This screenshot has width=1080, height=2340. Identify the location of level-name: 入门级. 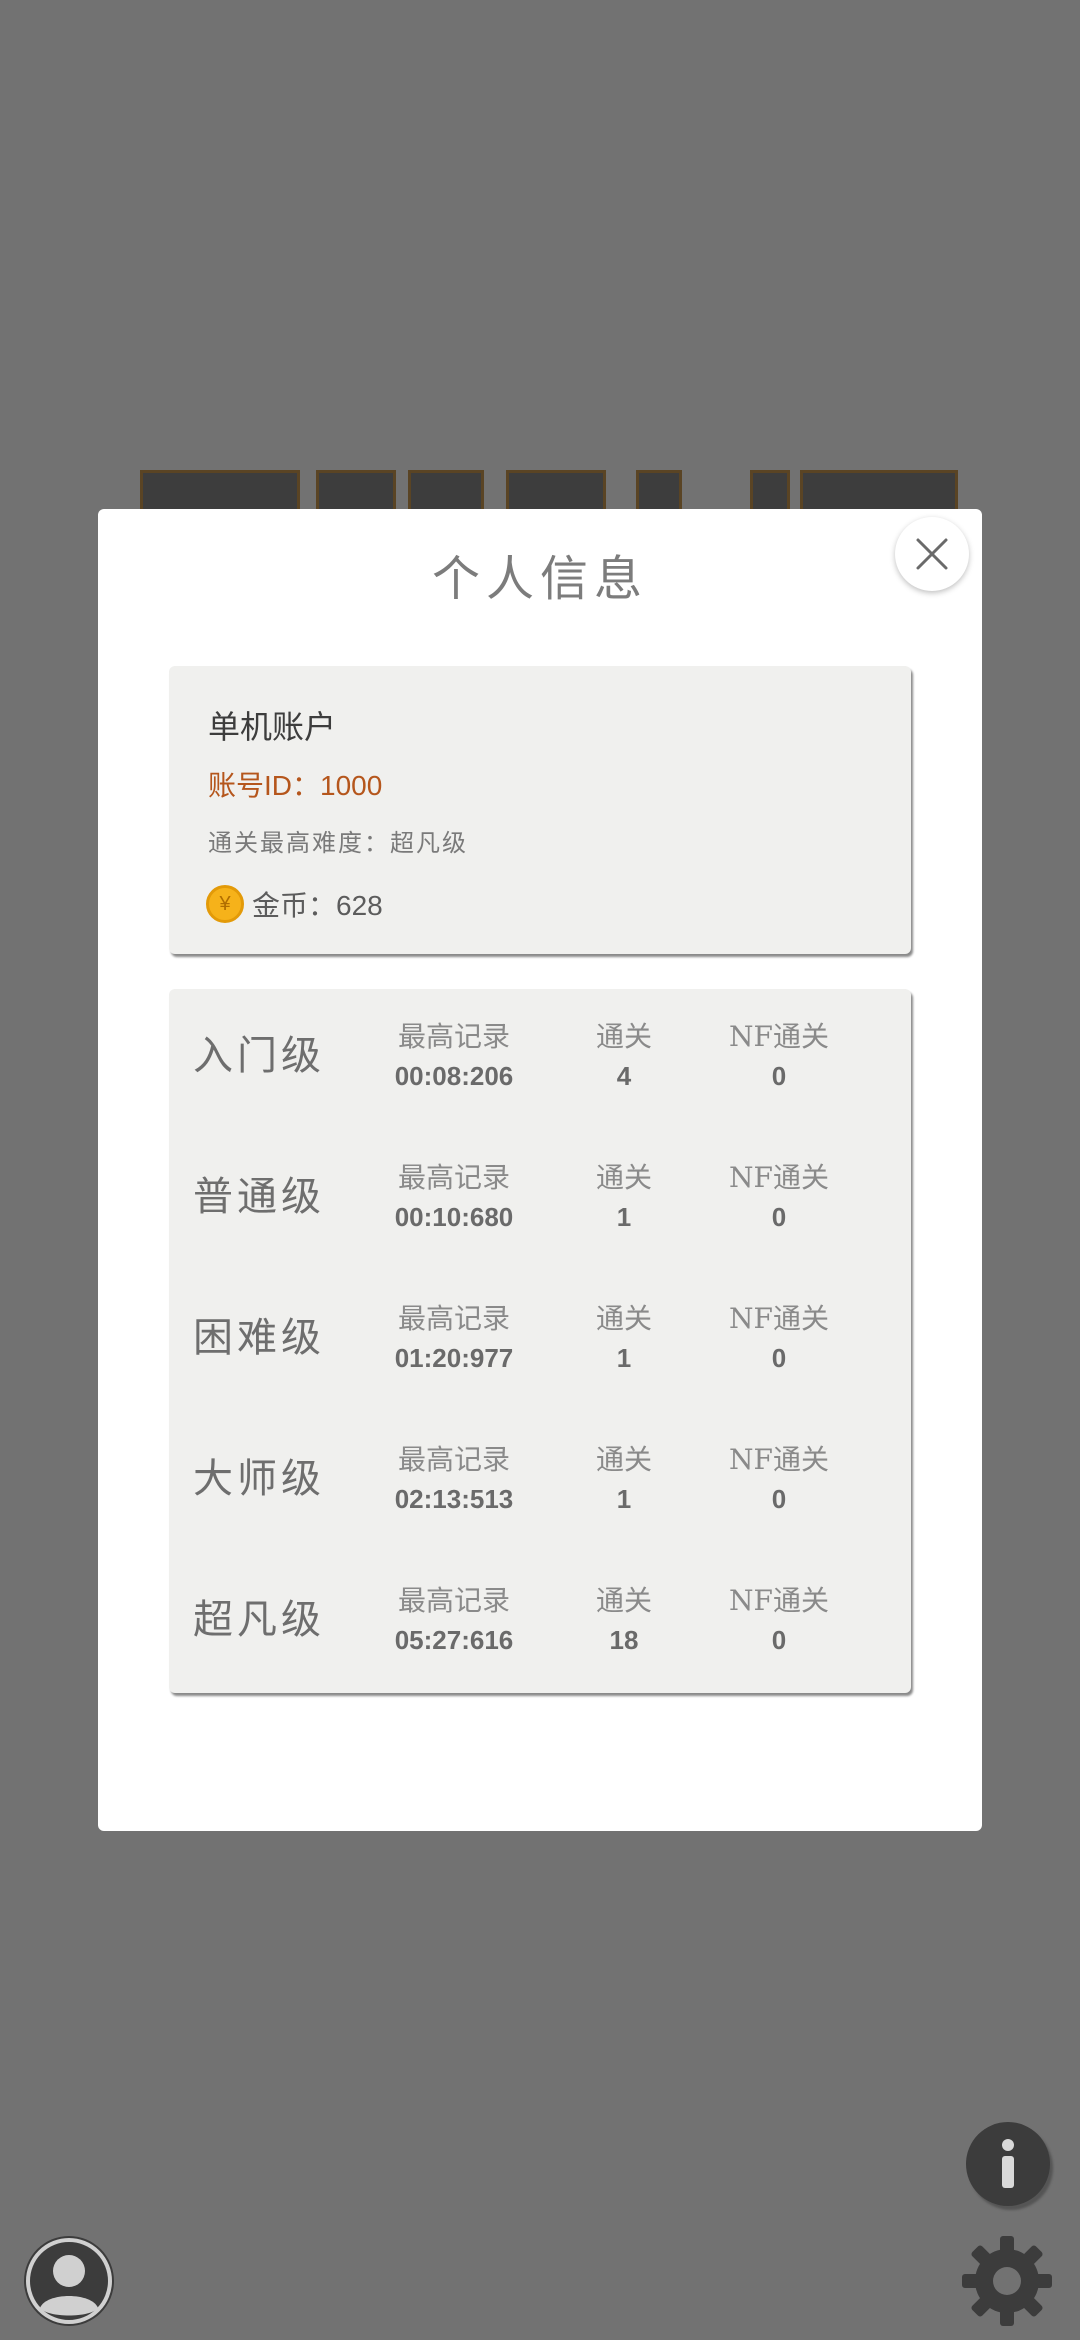
(259, 1056).